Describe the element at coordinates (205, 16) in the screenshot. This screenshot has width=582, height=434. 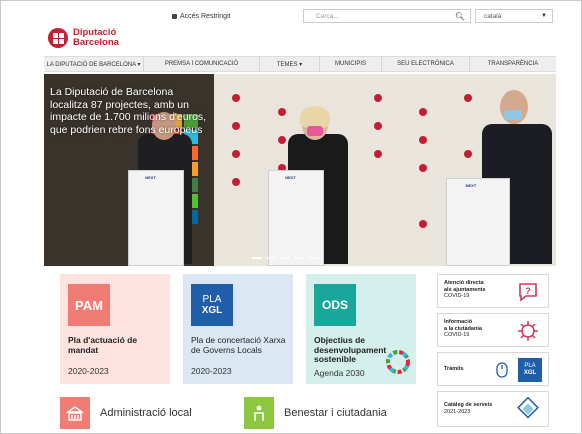
I see `restricted-access-label: Accés Restringit` at that location.